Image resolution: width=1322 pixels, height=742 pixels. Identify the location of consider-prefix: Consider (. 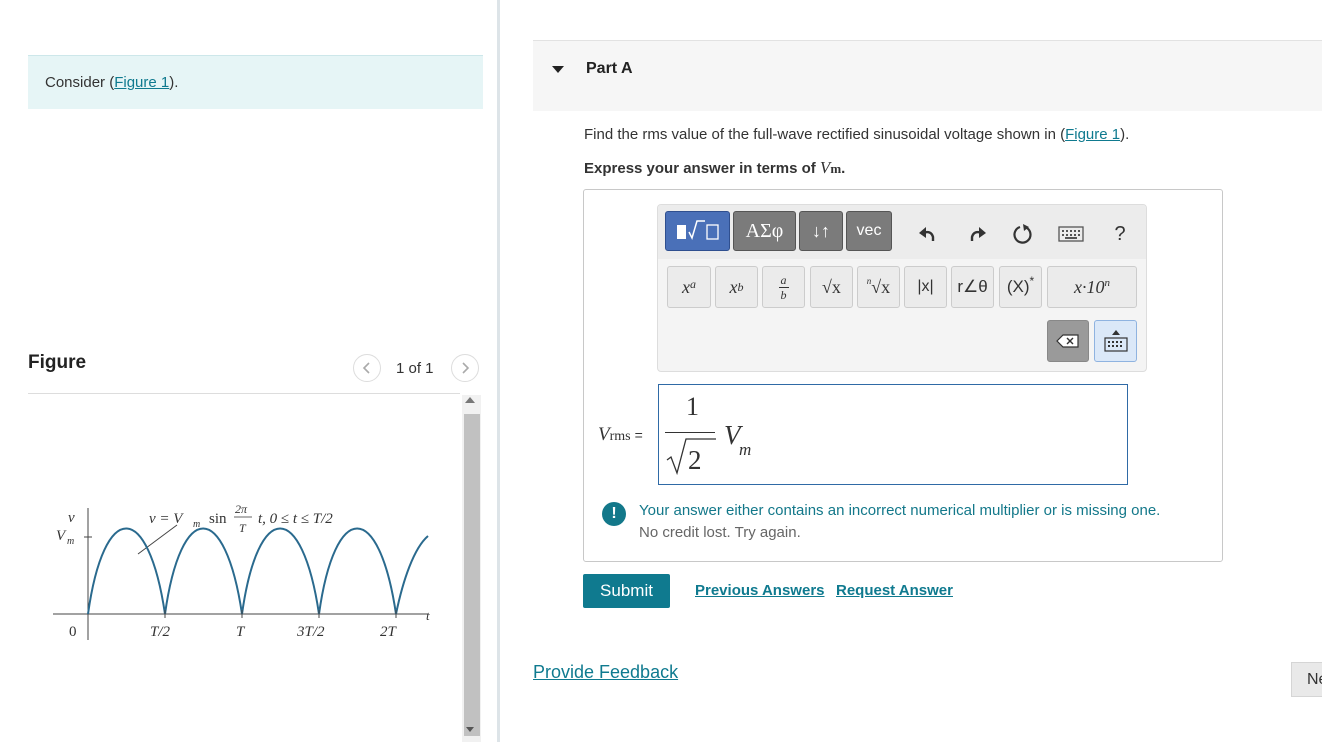
(80, 82).